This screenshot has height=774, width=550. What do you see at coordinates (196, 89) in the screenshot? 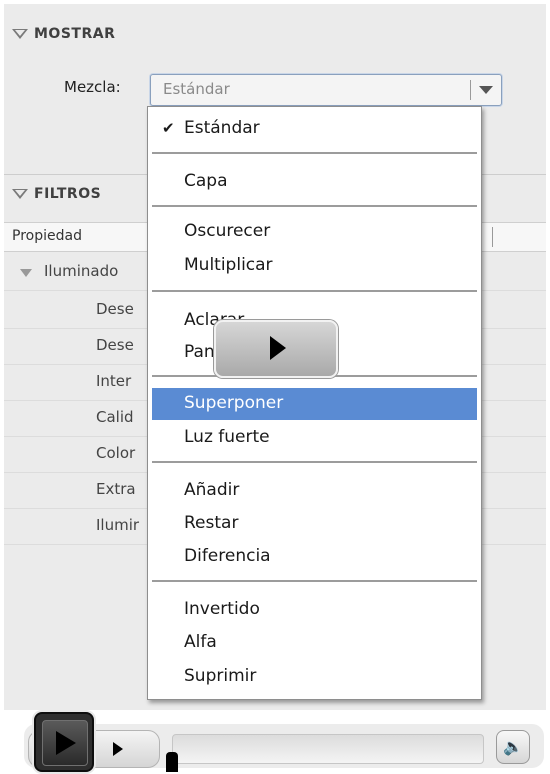
I see `blend-mode-value: Estándar` at bounding box center [196, 89].